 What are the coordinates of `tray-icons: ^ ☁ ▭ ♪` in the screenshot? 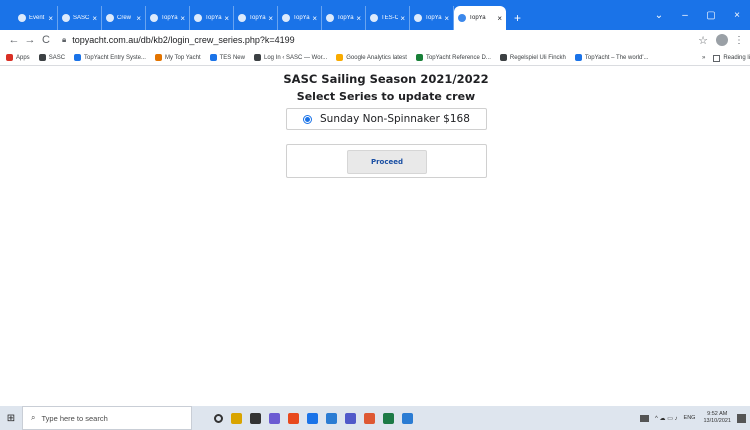 It's located at (666, 418).